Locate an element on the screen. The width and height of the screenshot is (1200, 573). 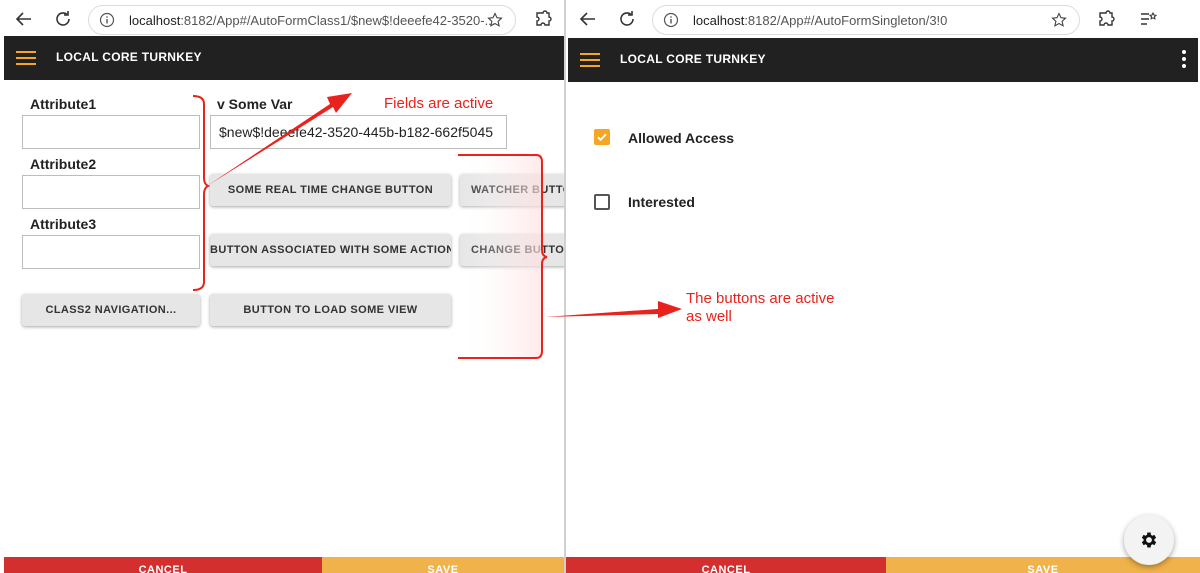
interested-checkbox is located at coordinates (602, 202).